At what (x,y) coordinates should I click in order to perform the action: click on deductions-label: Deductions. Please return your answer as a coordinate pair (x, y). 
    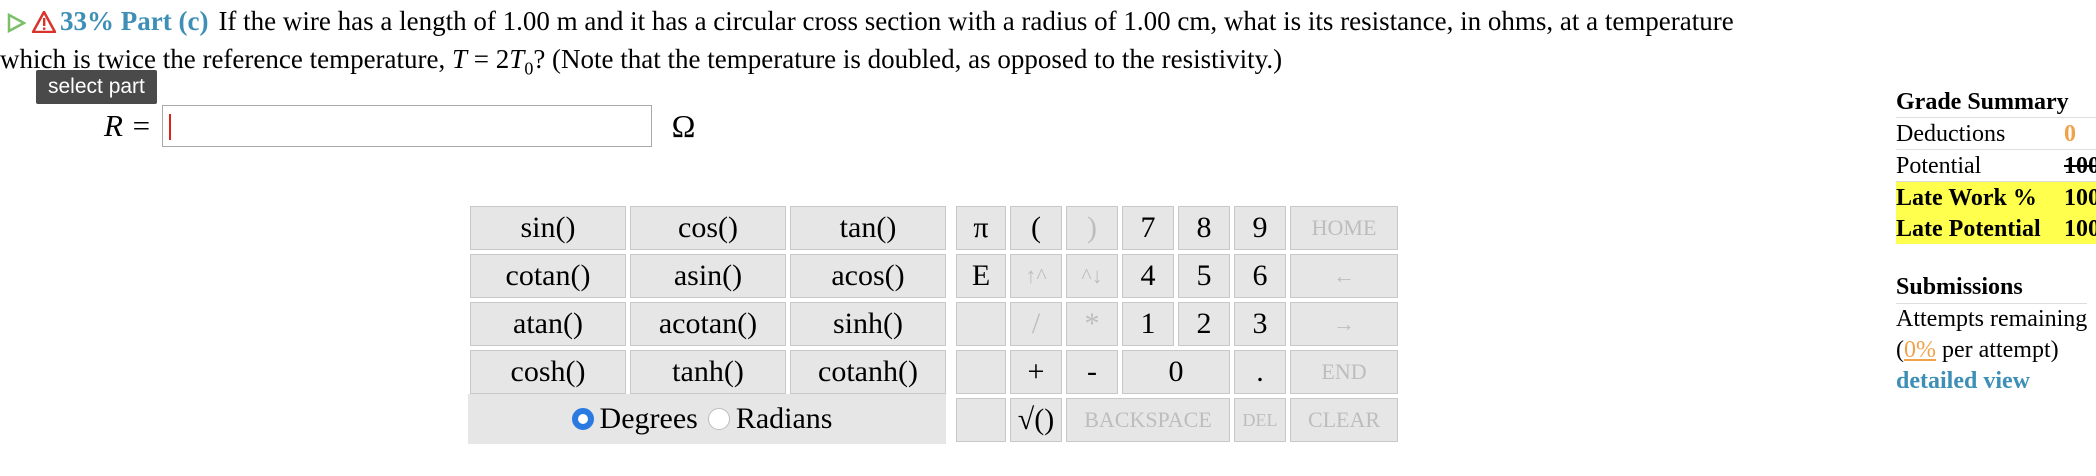
    Looking at the image, I should click on (1951, 133).